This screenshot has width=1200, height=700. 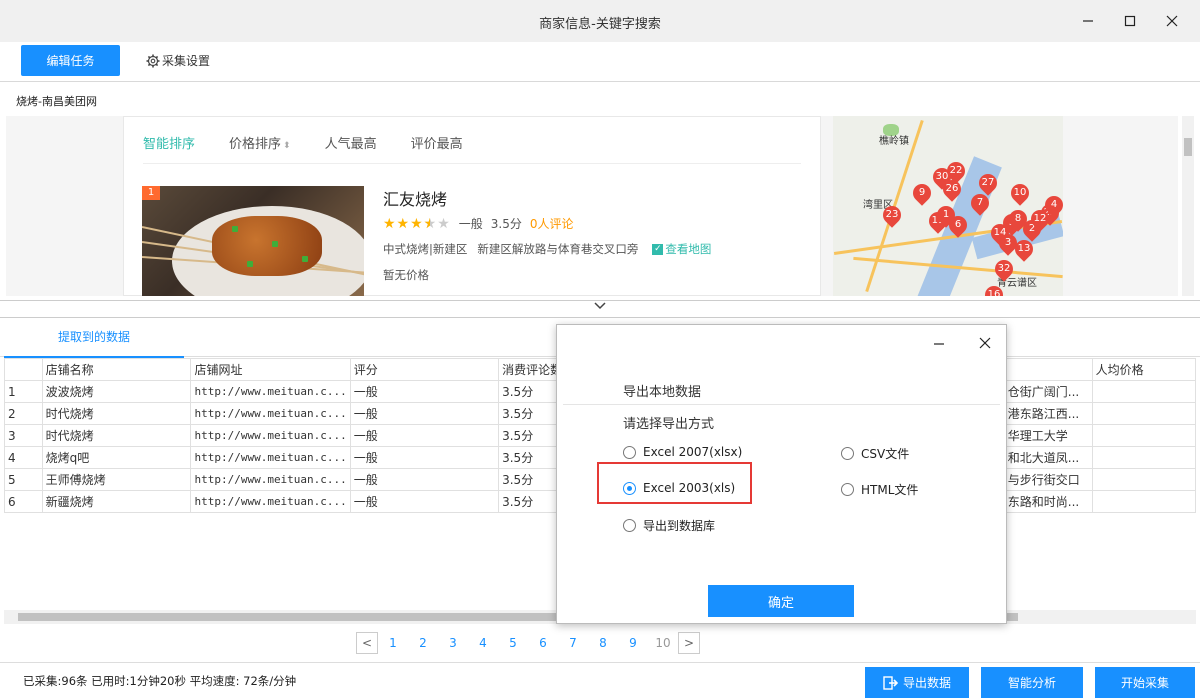 What do you see at coordinates (603, 643) in the screenshot?
I see `page-number: 8` at bounding box center [603, 643].